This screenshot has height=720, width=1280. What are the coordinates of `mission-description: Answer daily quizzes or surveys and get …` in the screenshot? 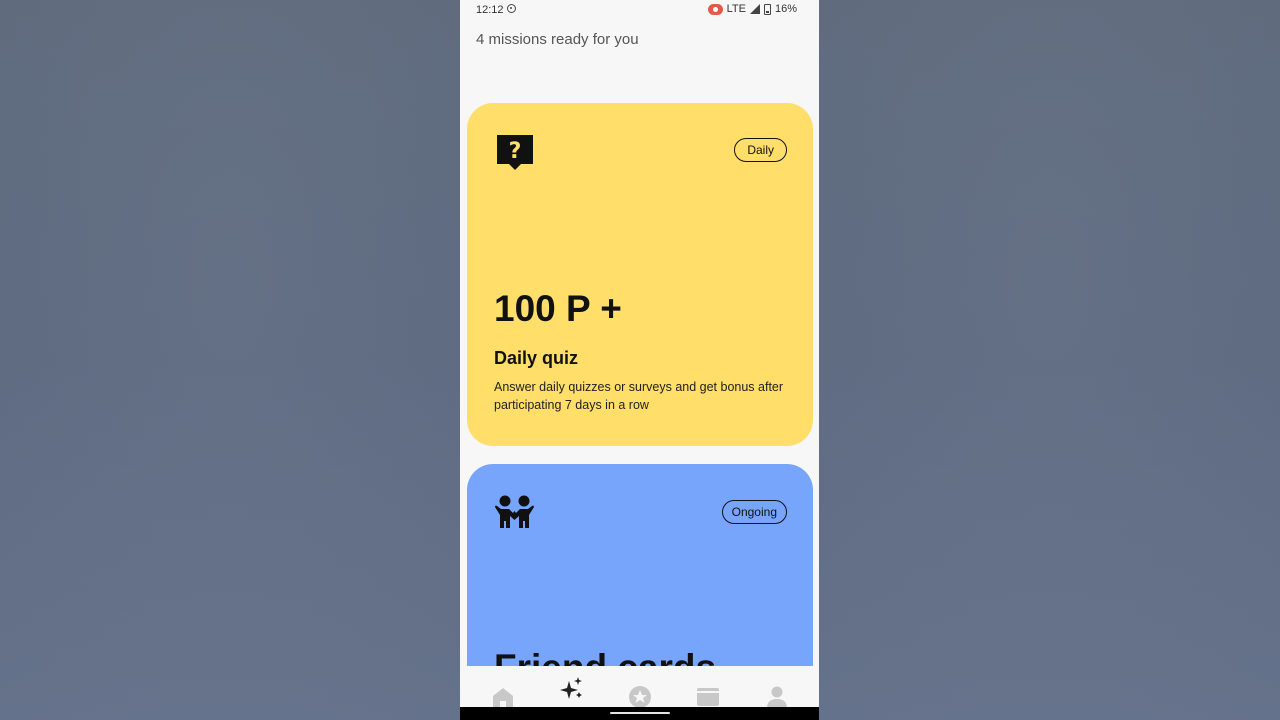 It's located at (639, 396).